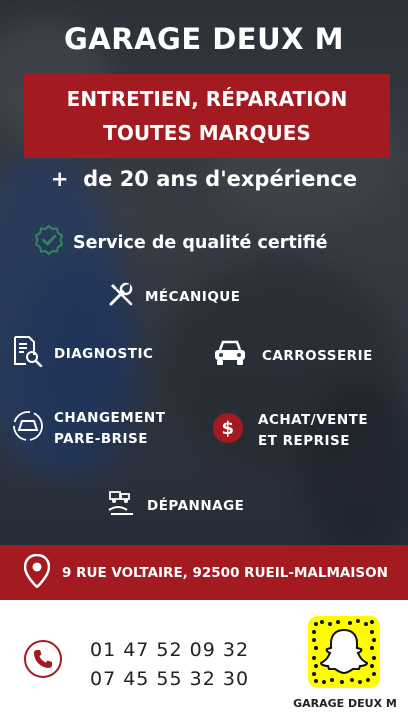 The image size is (408, 725). I want to click on service-label-line-1: CHANGEMENT, so click(110, 418).